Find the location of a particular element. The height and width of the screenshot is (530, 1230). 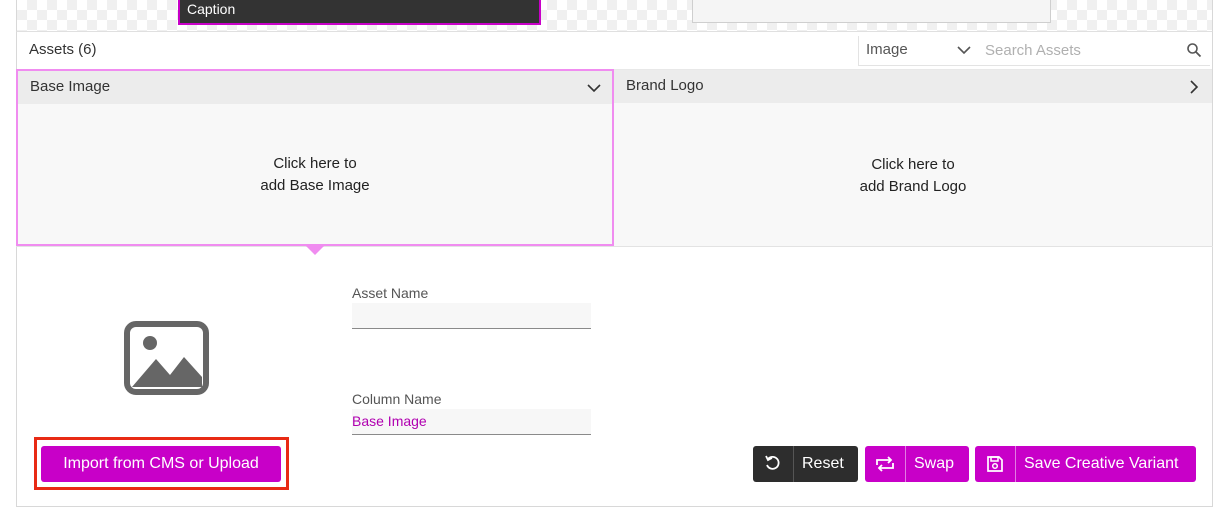

add-asset-prompt-line2: add Brand Logo is located at coordinates (913, 186).